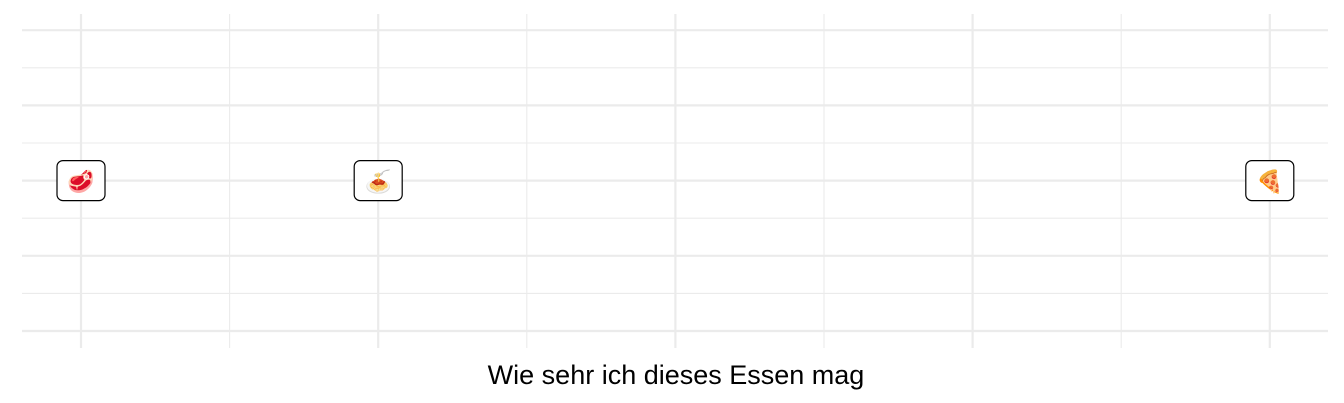  I want to click on data-point: 🍝, so click(378, 181).